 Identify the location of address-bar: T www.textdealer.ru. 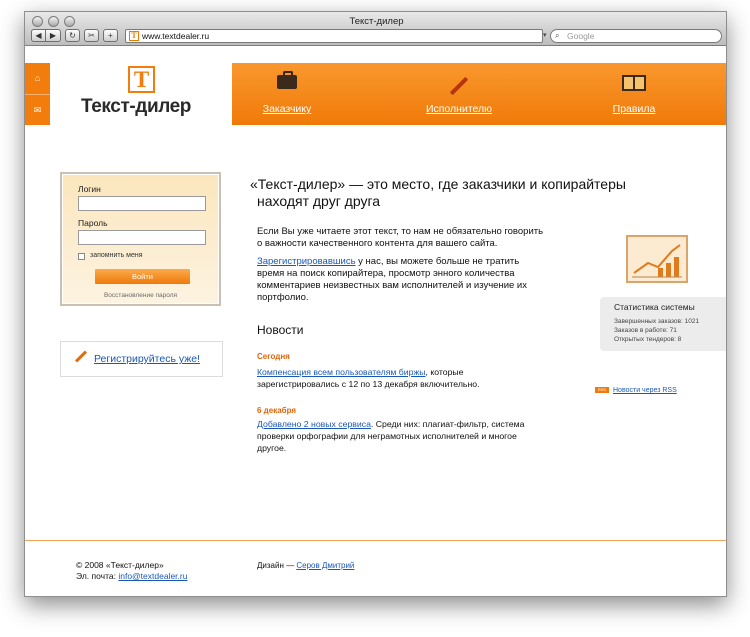
(334, 36).